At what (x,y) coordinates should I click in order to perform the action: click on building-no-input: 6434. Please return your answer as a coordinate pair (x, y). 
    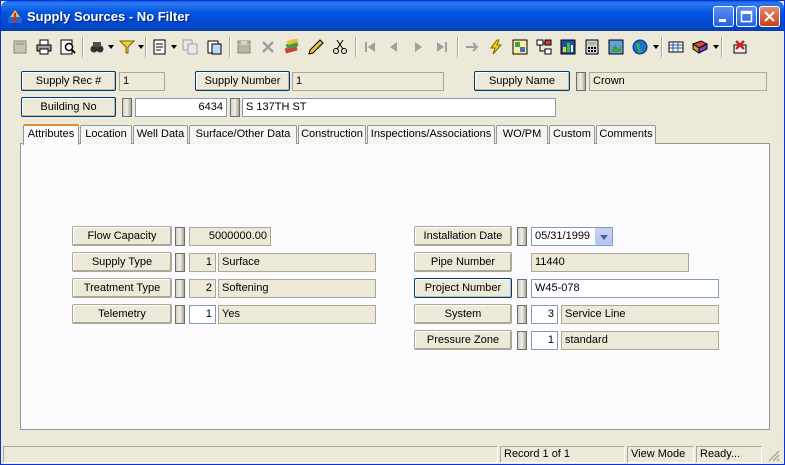
    Looking at the image, I should click on (181, 107).